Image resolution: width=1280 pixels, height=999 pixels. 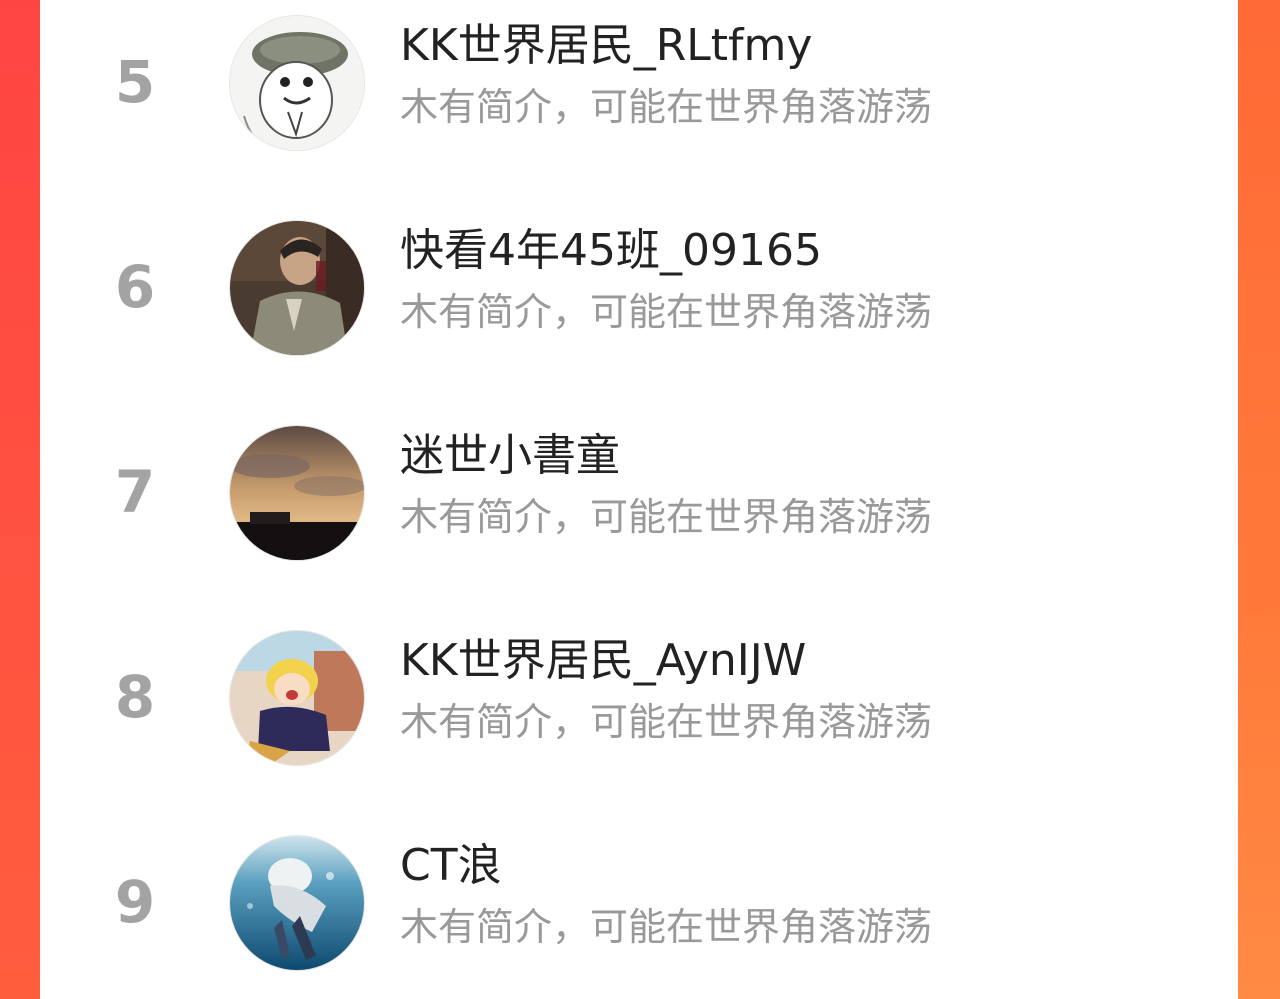 What do you see at coordinates (510, 456) in the screenshot?
I see `user-name: 迷世小書童` at bounding box center [510, 456].